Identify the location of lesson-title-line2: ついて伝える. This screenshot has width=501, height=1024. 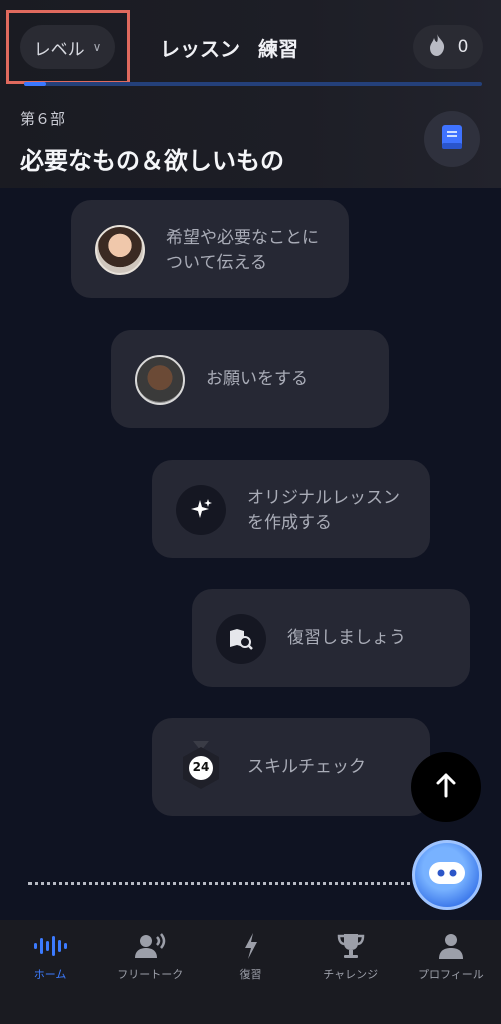
(216, 263).